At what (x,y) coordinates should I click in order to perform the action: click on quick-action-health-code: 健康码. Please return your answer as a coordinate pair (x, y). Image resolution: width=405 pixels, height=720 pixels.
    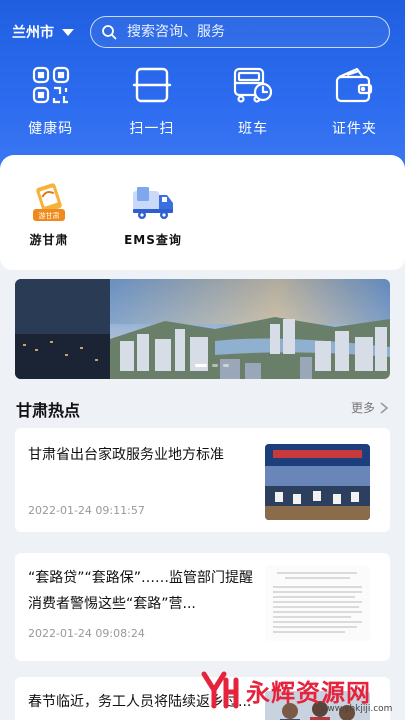
    Looking at the image, I should click on (50, 107).